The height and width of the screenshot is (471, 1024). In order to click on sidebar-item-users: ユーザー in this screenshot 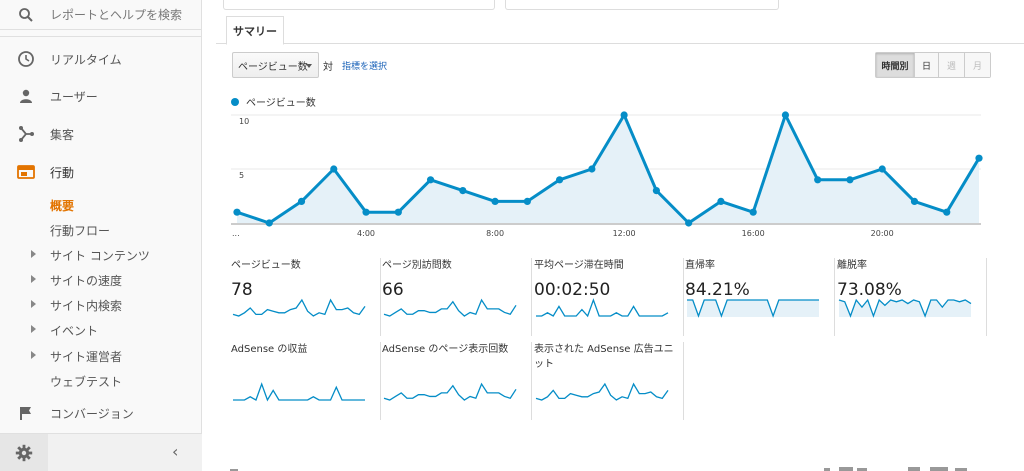, I will do `click(101, 96)`.